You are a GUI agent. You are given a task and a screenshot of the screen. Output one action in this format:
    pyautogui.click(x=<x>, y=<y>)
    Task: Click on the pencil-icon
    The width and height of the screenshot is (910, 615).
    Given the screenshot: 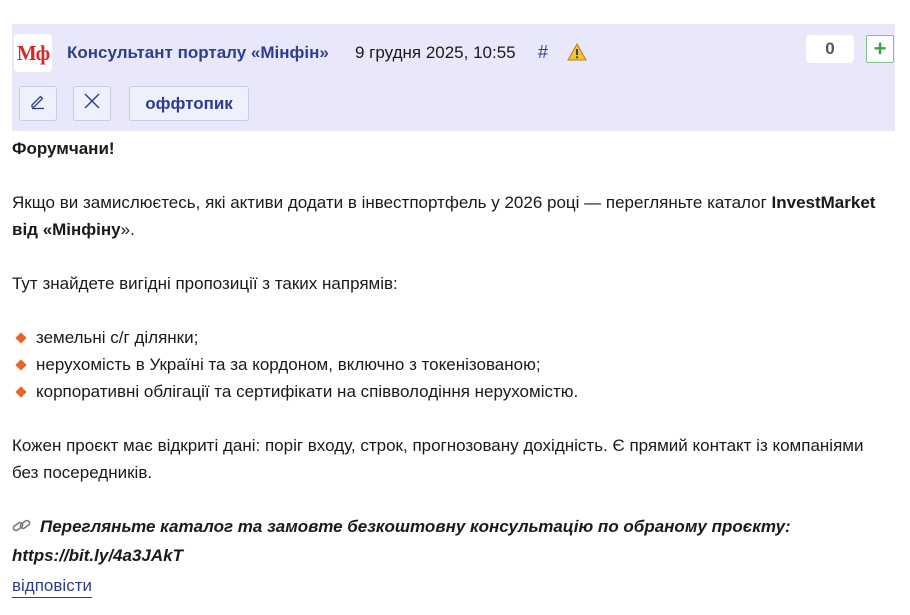 What is the action you would take?
    pyautogui.click(x=38, y=103)
    